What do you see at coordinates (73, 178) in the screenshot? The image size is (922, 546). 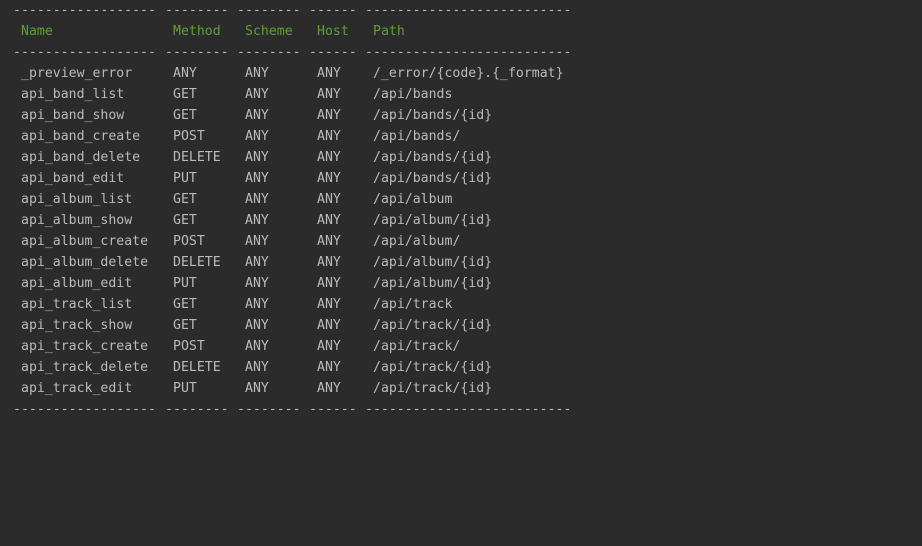 I see `route-name: api_band_edit` at bounding box center [73, 178].